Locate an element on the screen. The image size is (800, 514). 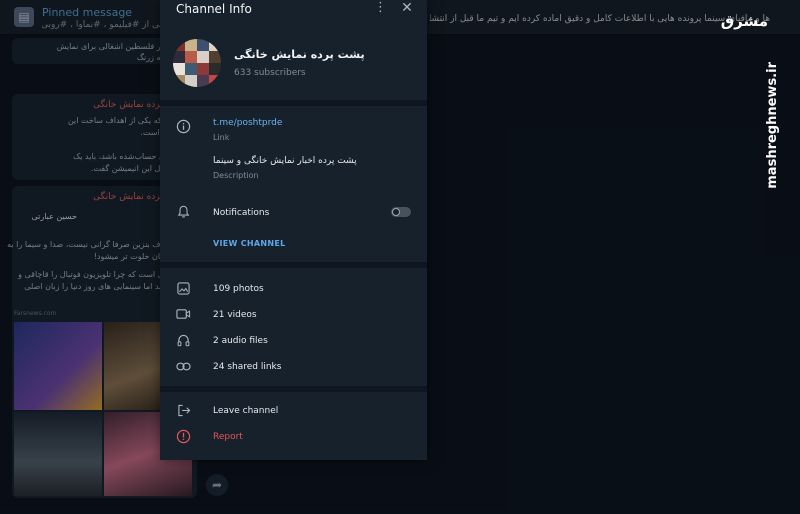
channel-link: t.me/poshtprde is located at coordinates (247, 123).